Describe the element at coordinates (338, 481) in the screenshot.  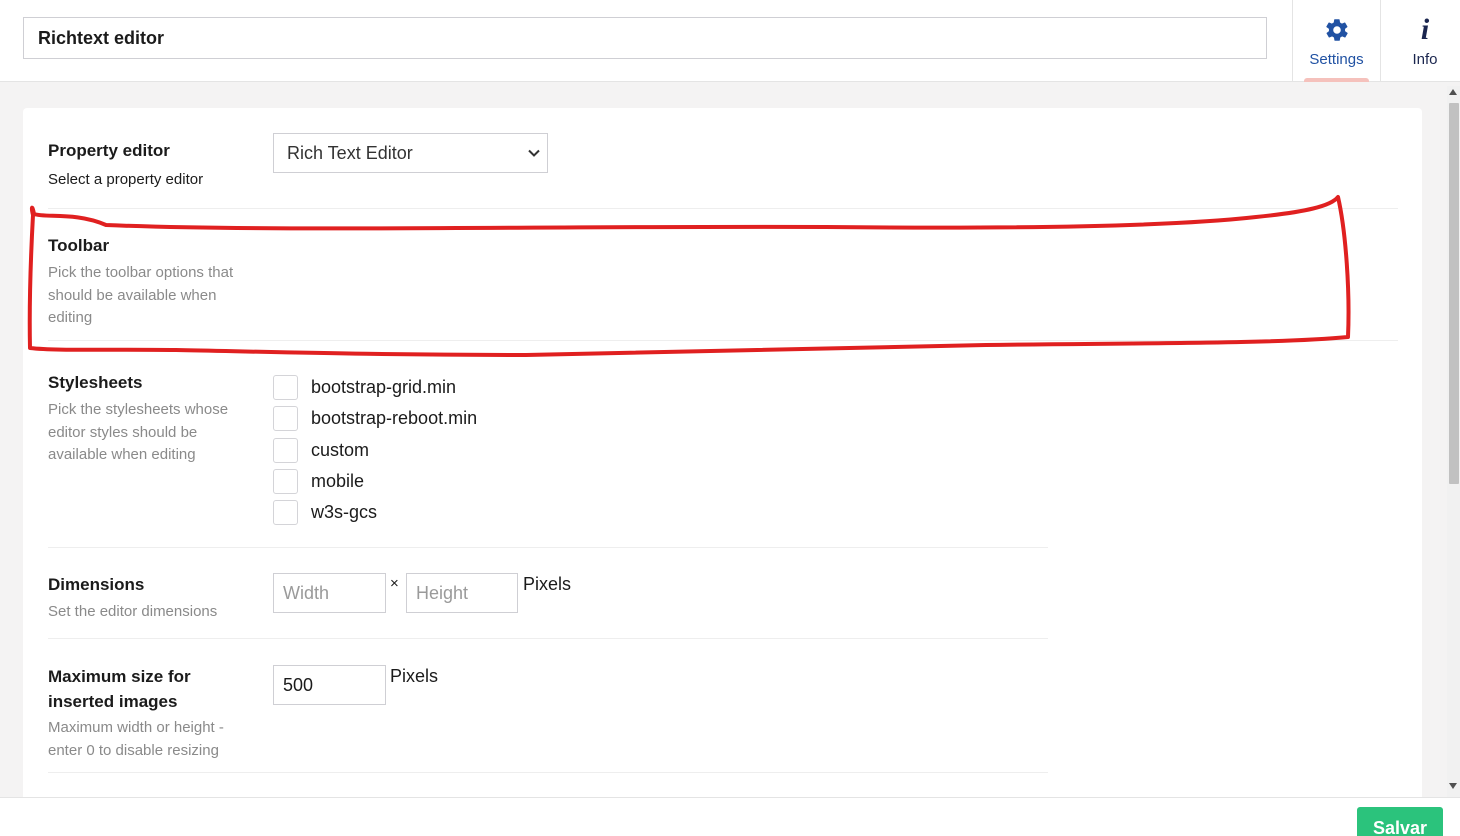
I see `stylesheet-option-label: mobile` at that location.